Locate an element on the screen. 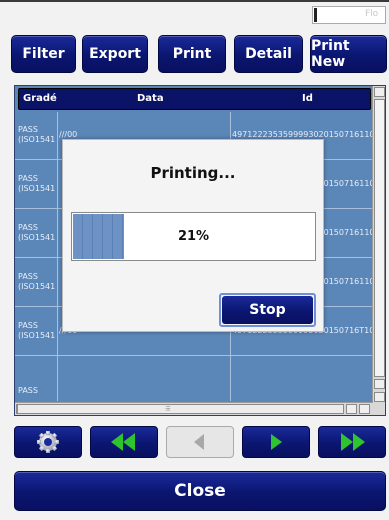 Image resolution: width=389 pixels, height=520 pixels. vertical-scrollbar is located at coordinates (378, 250).